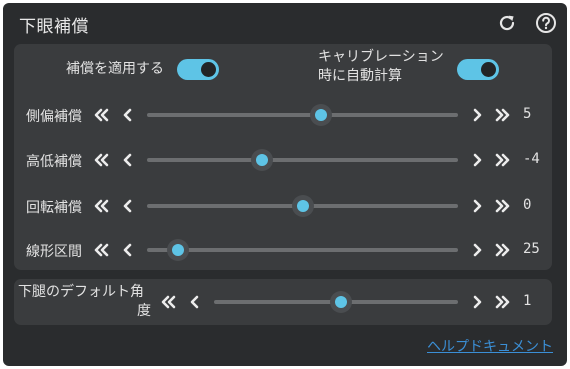 The image size is (570, 369). Describe the element at coordinates (531, 159) in the screenshot. I see `slider-value: -4` at that location.